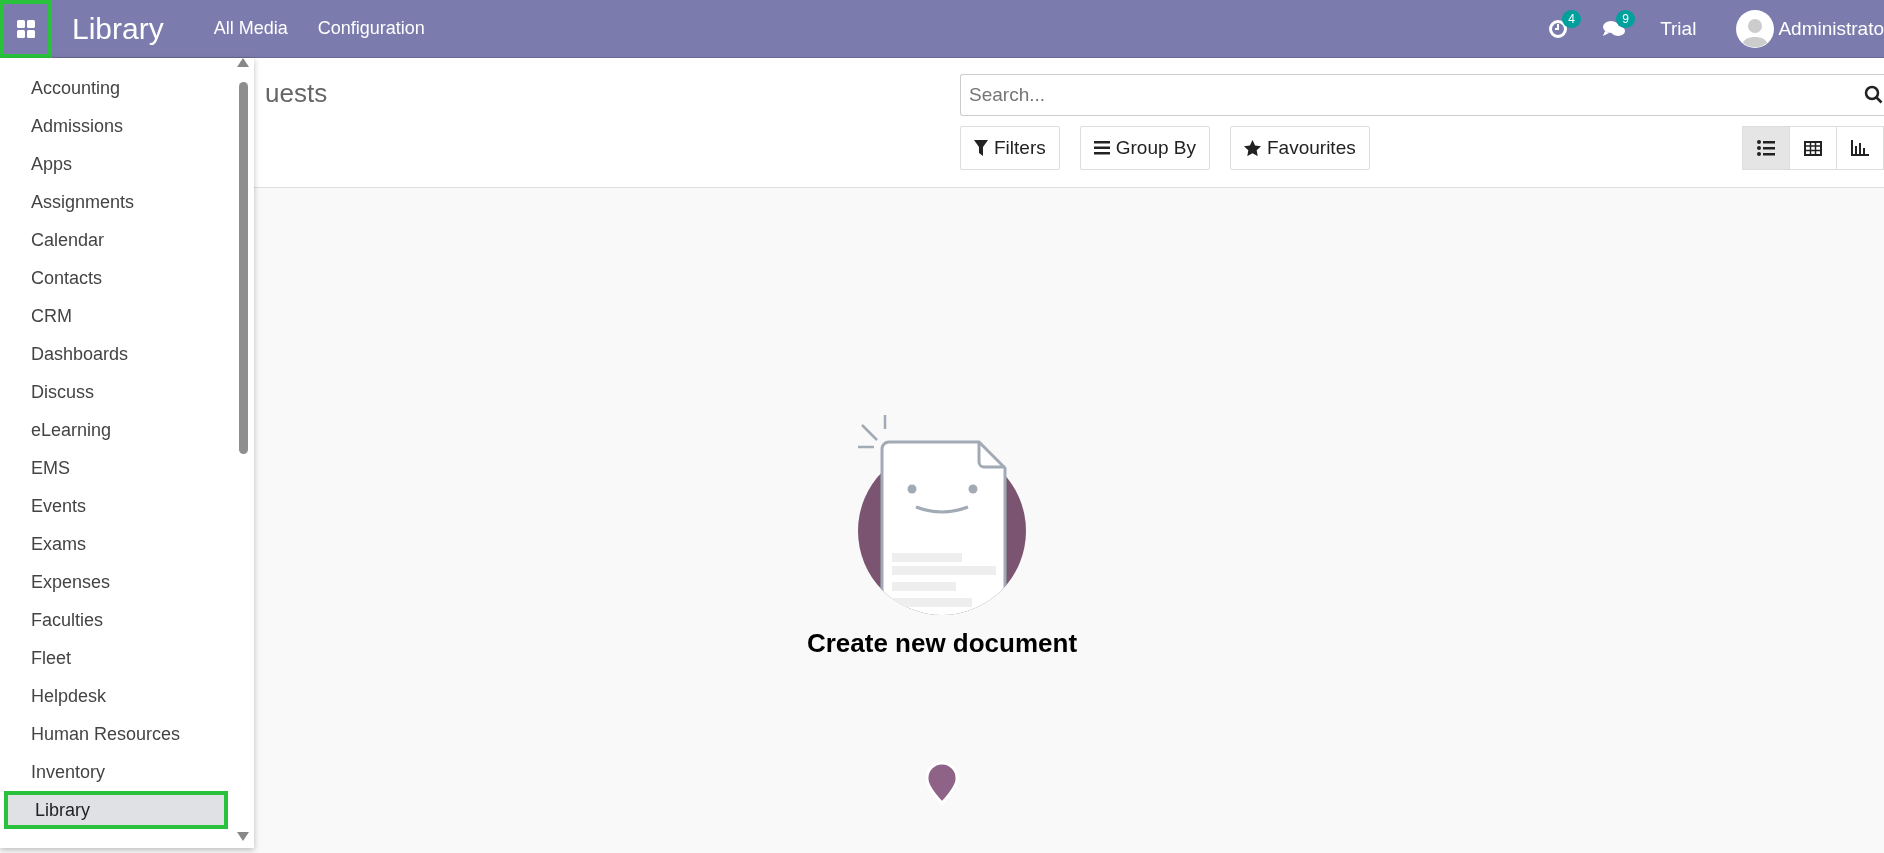 The image size is (1884, 853). I want to click on app-menu-item: eLearning, so click(116, 430).